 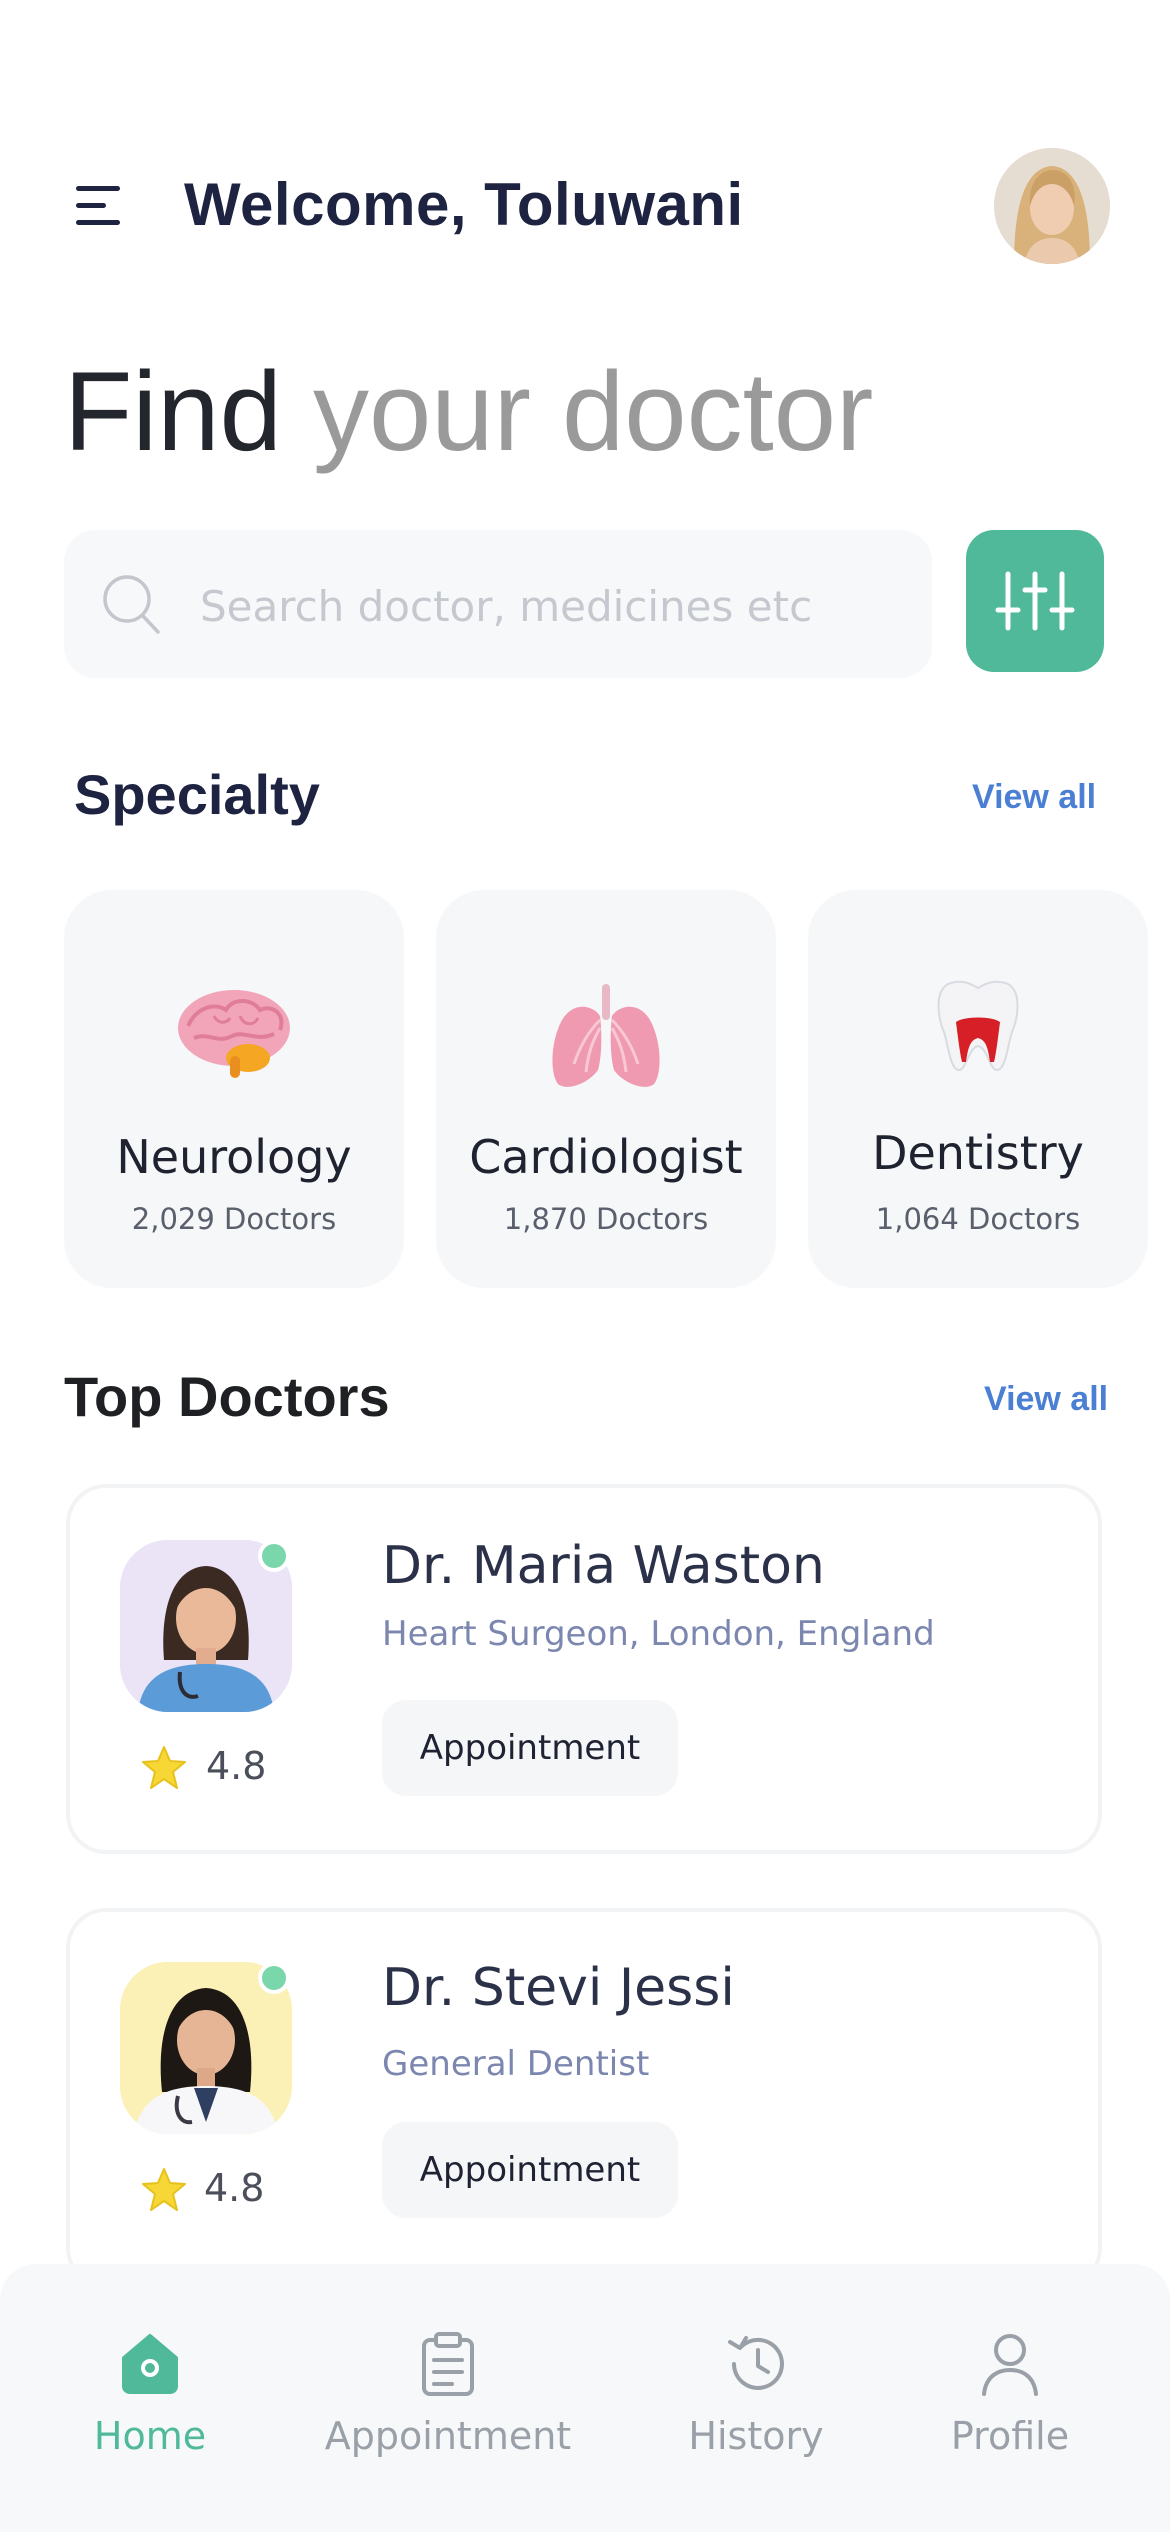 What do you see at coordinates (593, 411) in the screenshot?
I see `headline-your-doctor: your doctor` at bounding box center [593, 411].